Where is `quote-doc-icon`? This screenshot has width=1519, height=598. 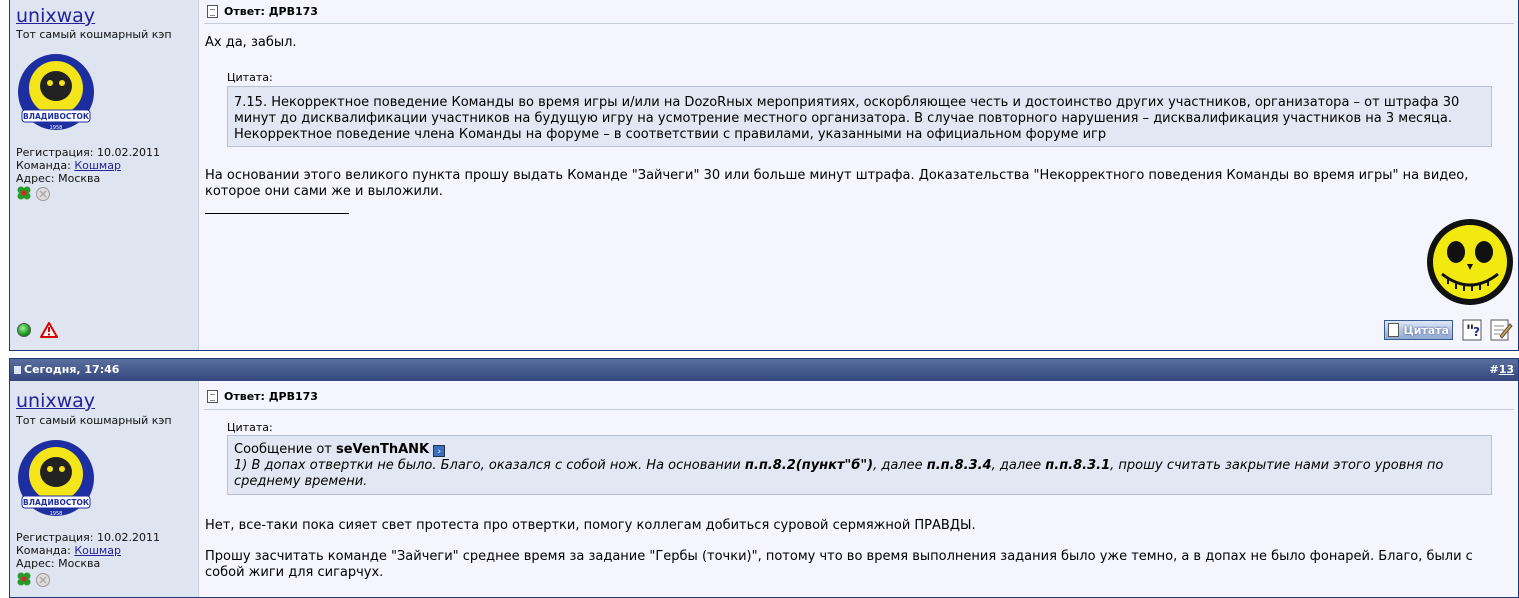 quote-doc-icon is located at coordinates (1393, 330).